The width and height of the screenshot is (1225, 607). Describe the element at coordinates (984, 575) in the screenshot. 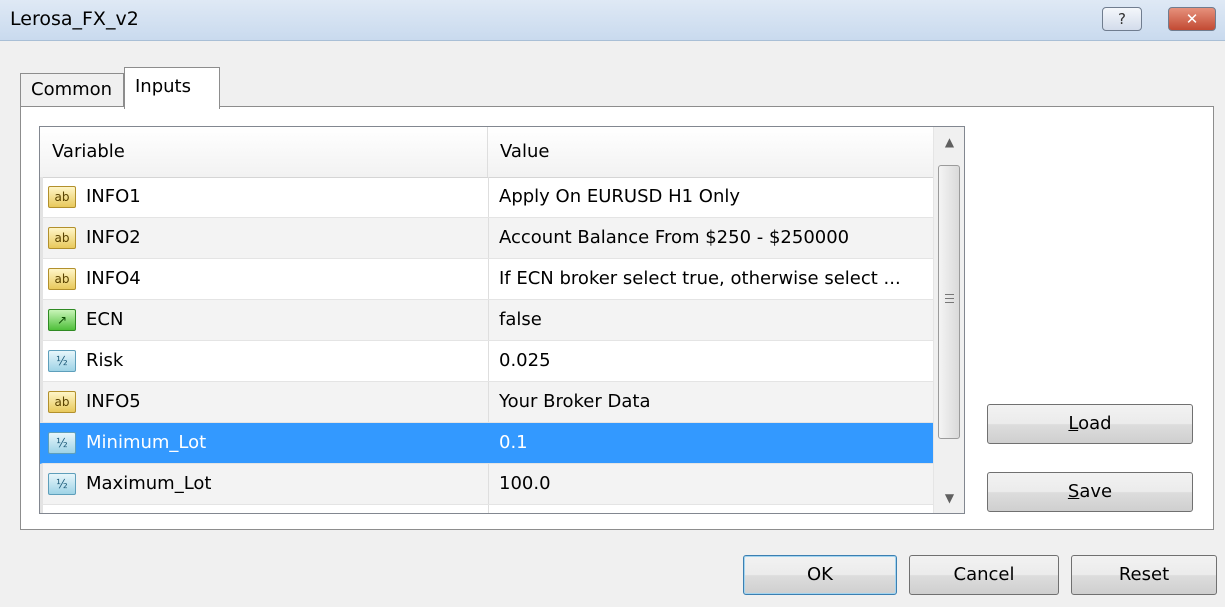

I see `cancel-button: Cancel` at that location.